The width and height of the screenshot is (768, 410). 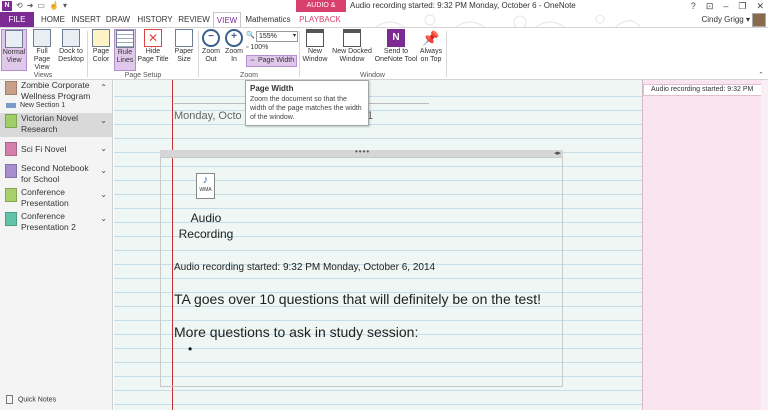 What do you see at coordinates (205, 186) in the screenshot?
I see `audio-file-icon: ♪ WMA` at bounding box center [205, 186].